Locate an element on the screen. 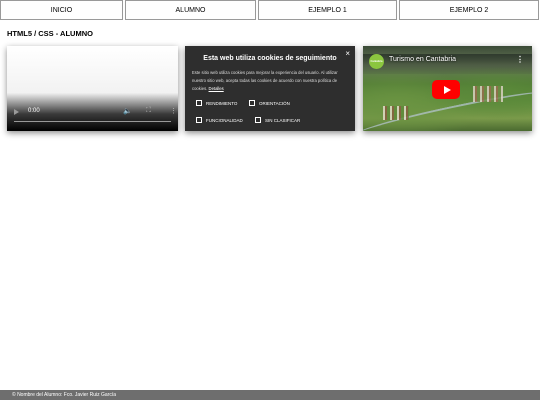 The image size is (540, 405). page-title: HTML5 / CSS - ALUMNO is located at coordinates (50, 33).